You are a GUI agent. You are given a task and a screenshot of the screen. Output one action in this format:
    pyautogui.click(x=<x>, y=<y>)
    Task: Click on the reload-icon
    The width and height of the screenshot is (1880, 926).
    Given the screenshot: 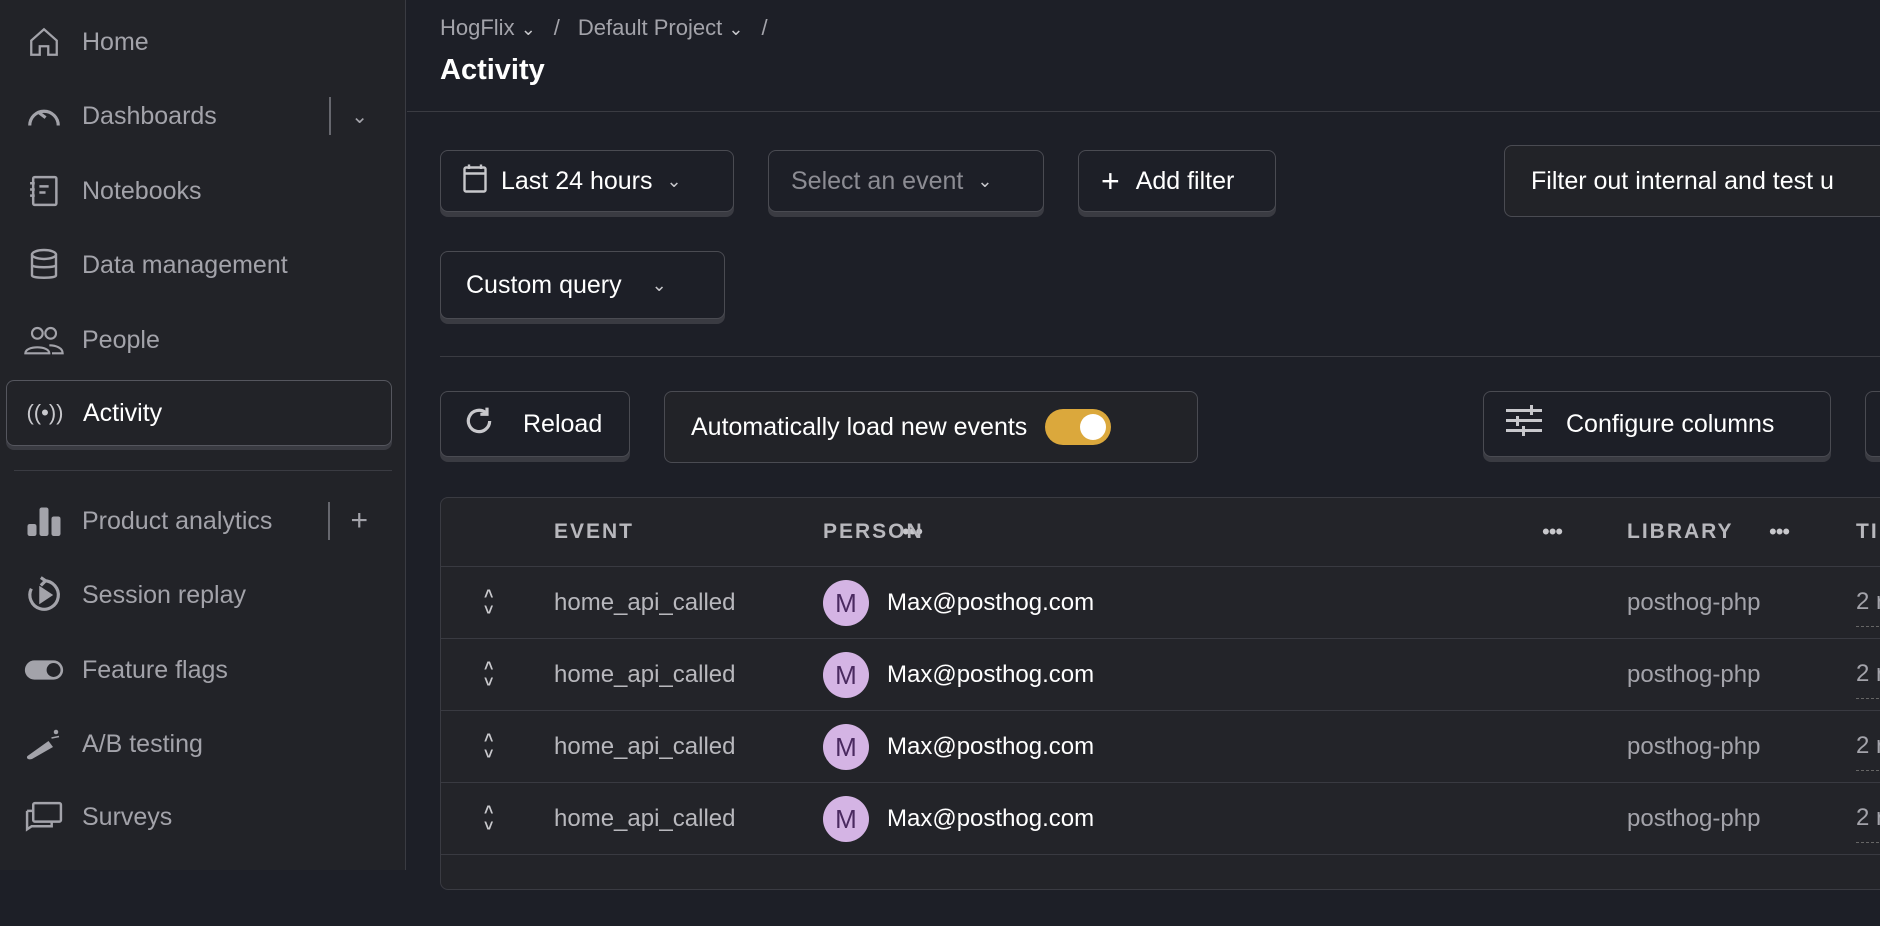 What is the action you would take?
    pyautogui.click(x=479, y=424)
    